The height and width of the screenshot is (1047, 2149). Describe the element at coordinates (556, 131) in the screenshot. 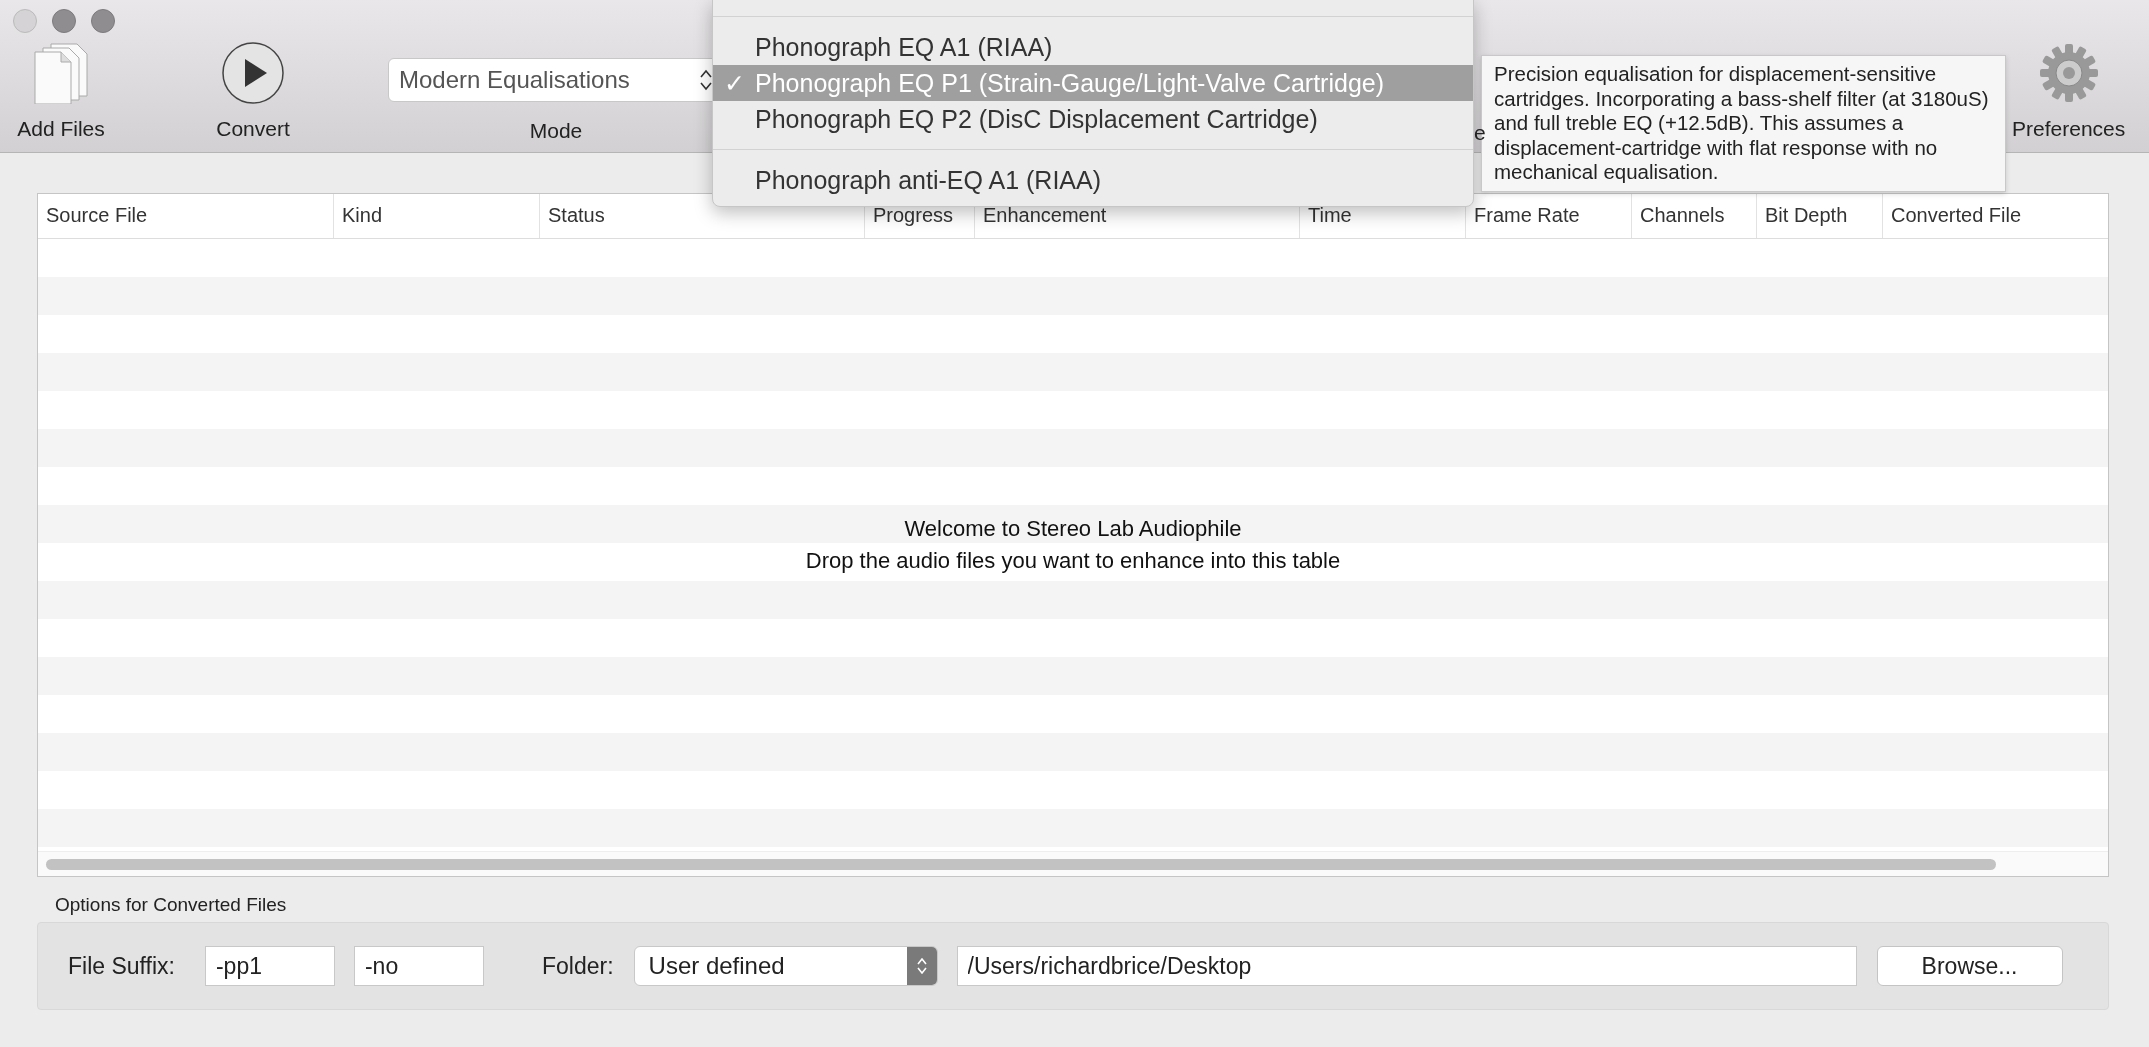

I see `toolbar-label: Mode` at that location.